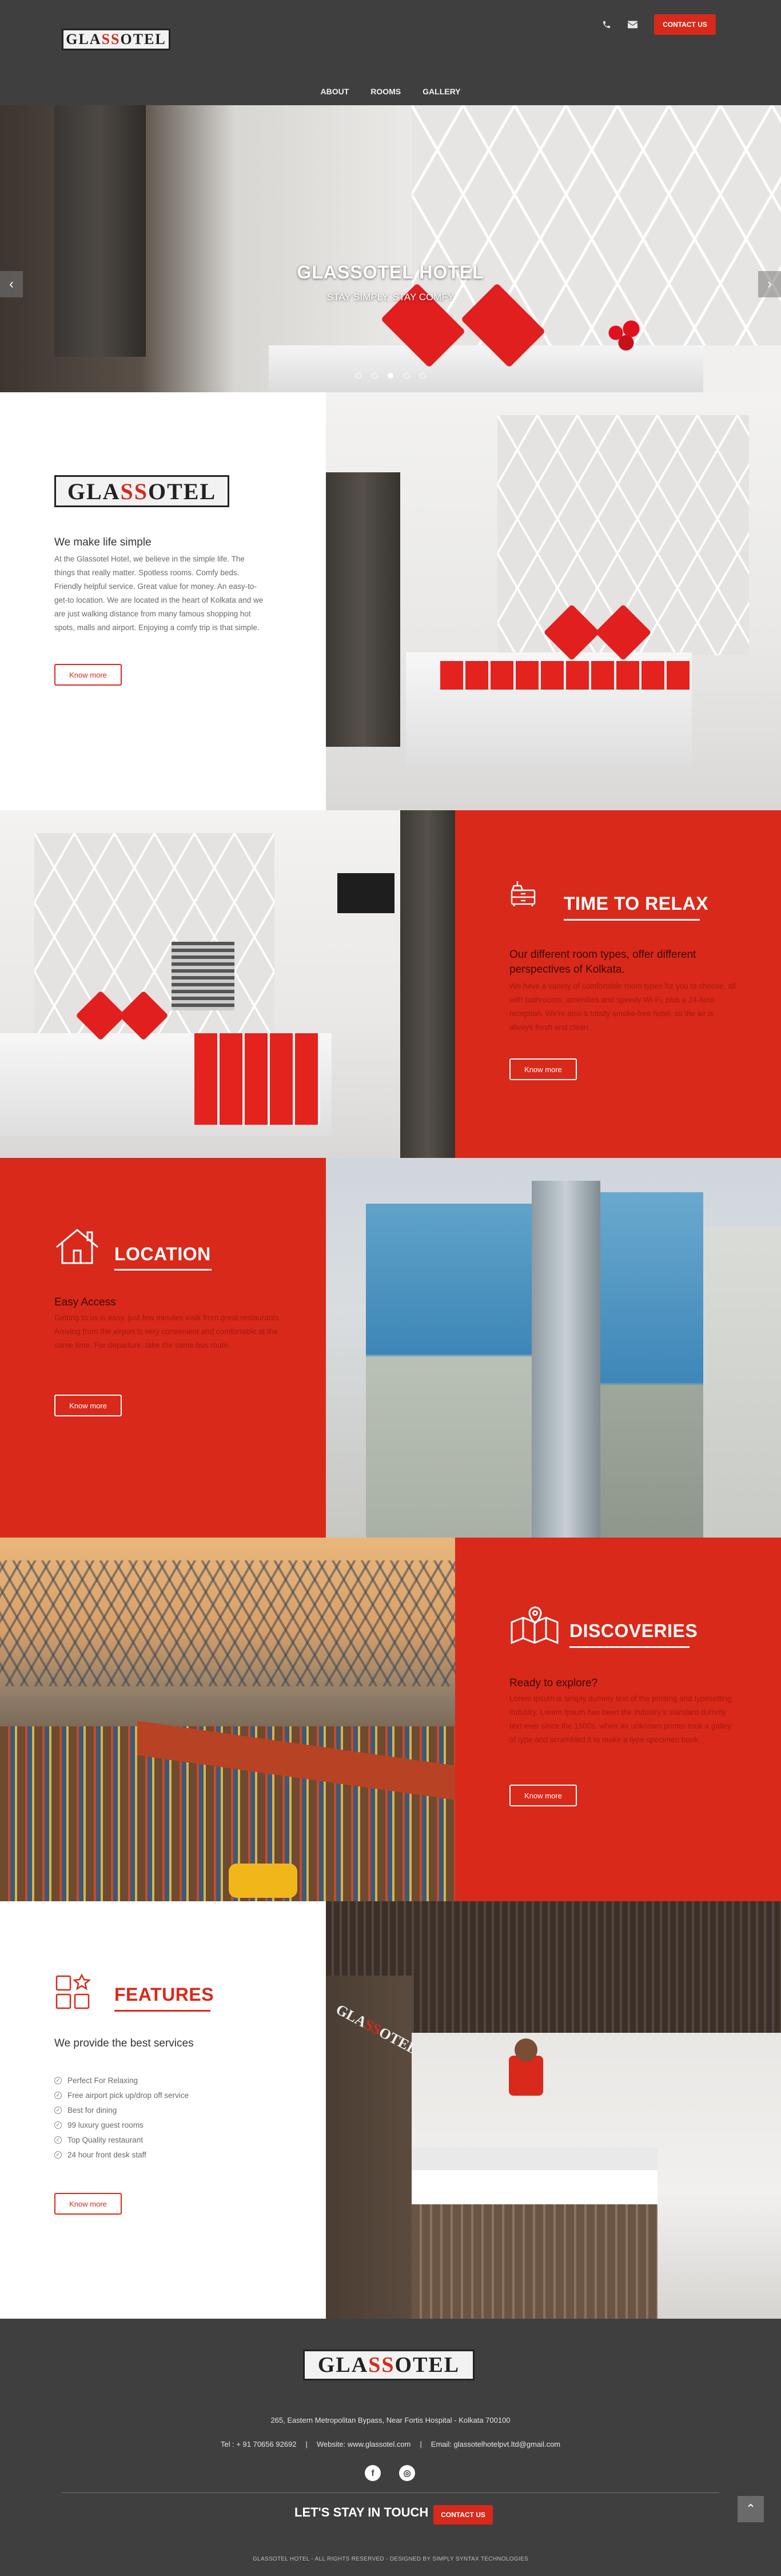 This screenshot has width=781, height=2576. What do you see at coordinates (103, 542) in the screenshot?
I see `about-heading: We make life simple` at bounding box center [103, 542].